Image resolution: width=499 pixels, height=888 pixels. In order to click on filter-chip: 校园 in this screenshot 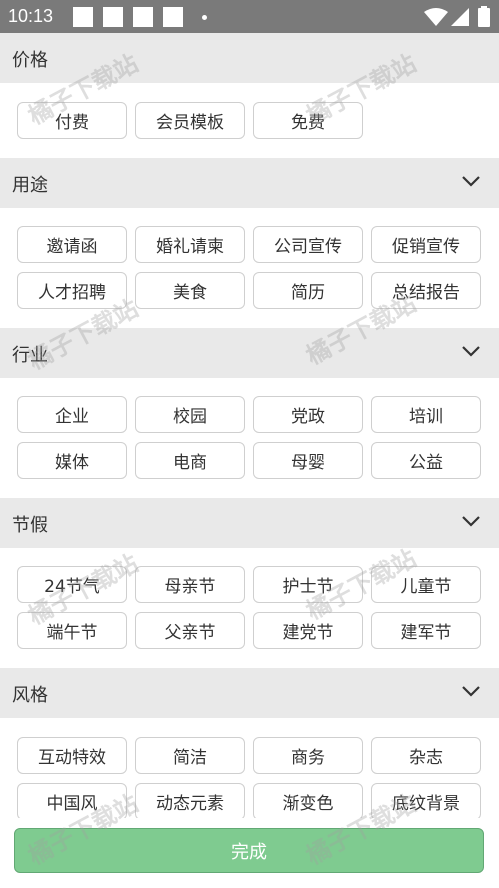, I will do `click(190, 414)`.